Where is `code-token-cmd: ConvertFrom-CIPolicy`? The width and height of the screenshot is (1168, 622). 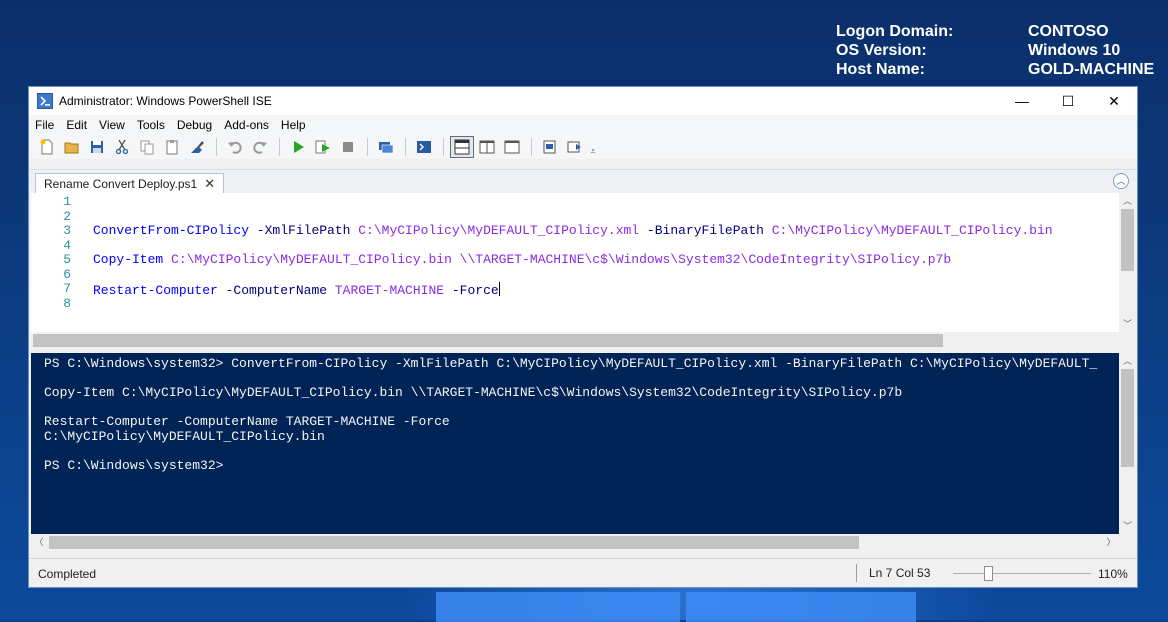 code-token-cmd: ConvertFrom-CIPolicy is located at coordinates (171, 230).